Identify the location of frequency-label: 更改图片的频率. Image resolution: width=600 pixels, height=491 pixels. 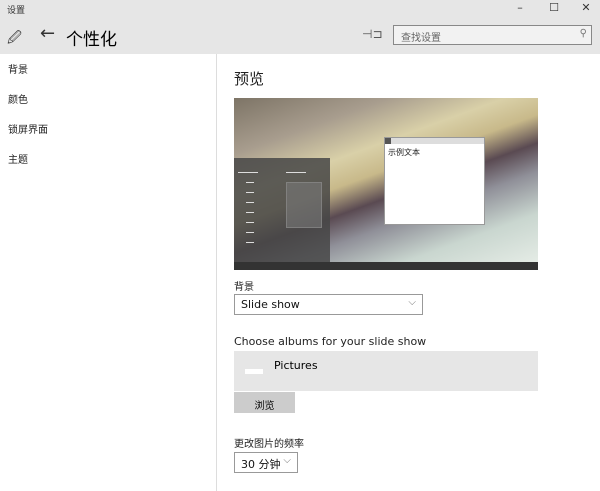
(269, 444).